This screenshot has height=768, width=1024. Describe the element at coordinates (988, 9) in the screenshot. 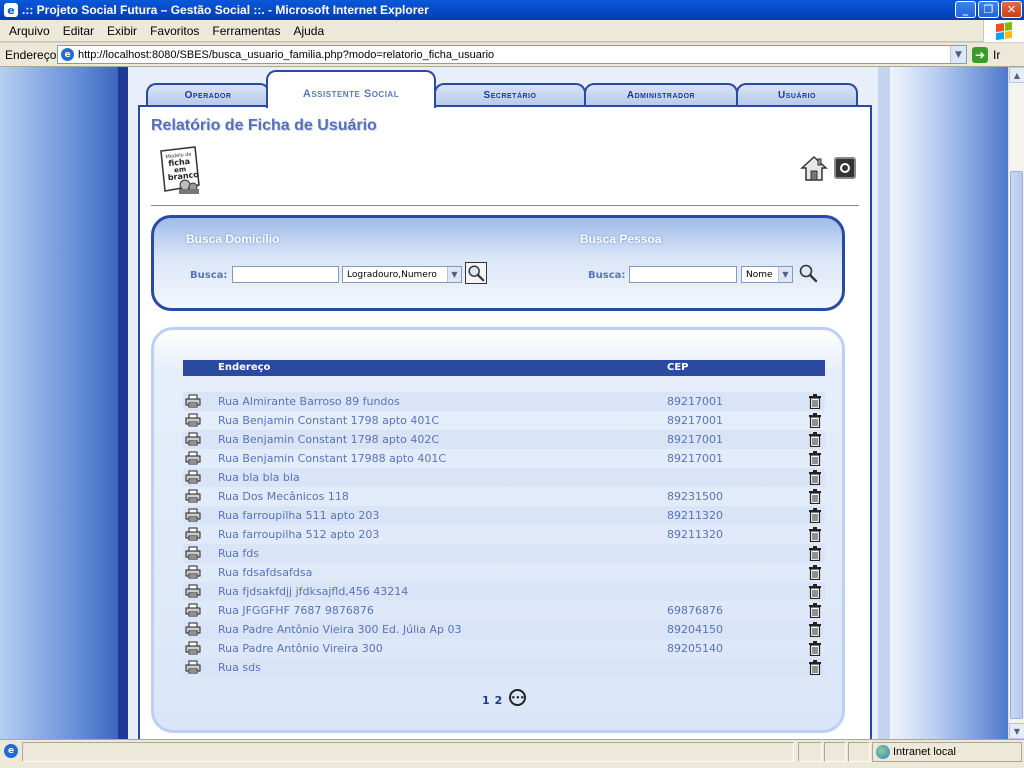

I see `restore-button: ❐` at that location.